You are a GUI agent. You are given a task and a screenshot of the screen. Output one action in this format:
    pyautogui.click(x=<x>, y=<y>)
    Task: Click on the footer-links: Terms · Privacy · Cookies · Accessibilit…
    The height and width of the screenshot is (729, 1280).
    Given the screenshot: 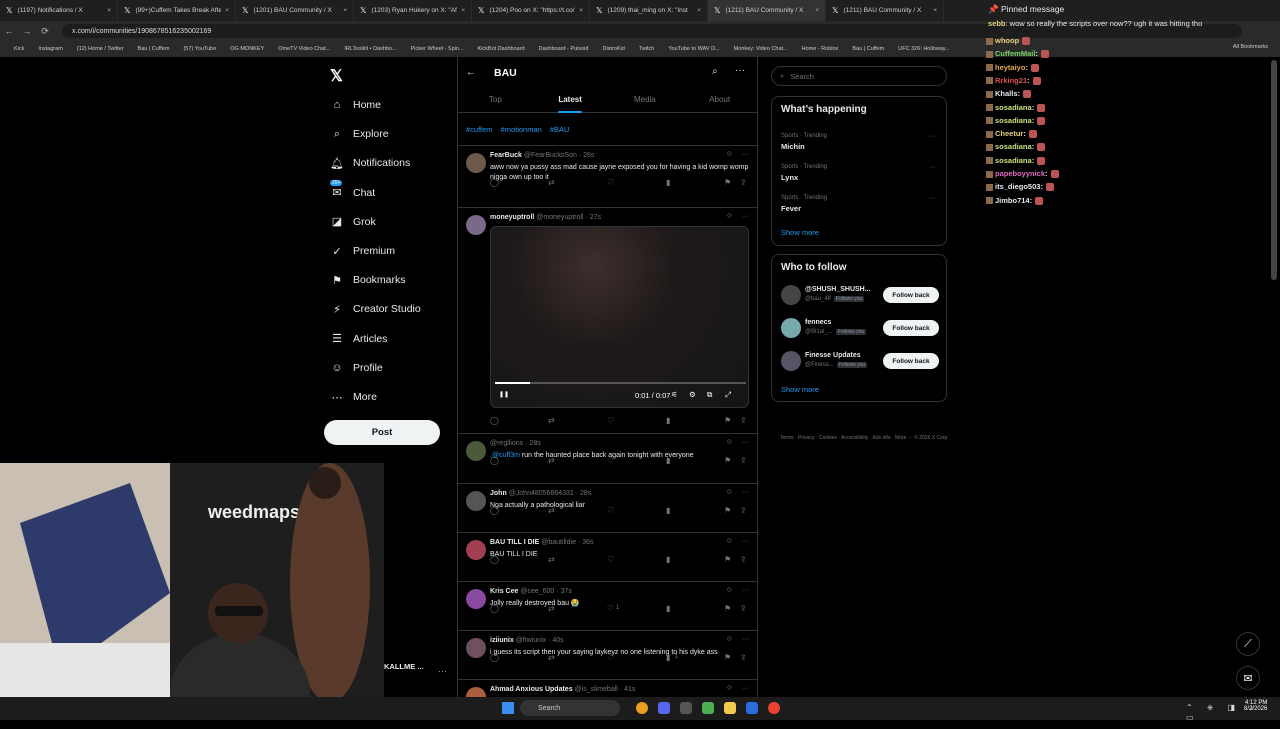 What is the action you would take?
    pyautogui.click(x=865, y=438)
    